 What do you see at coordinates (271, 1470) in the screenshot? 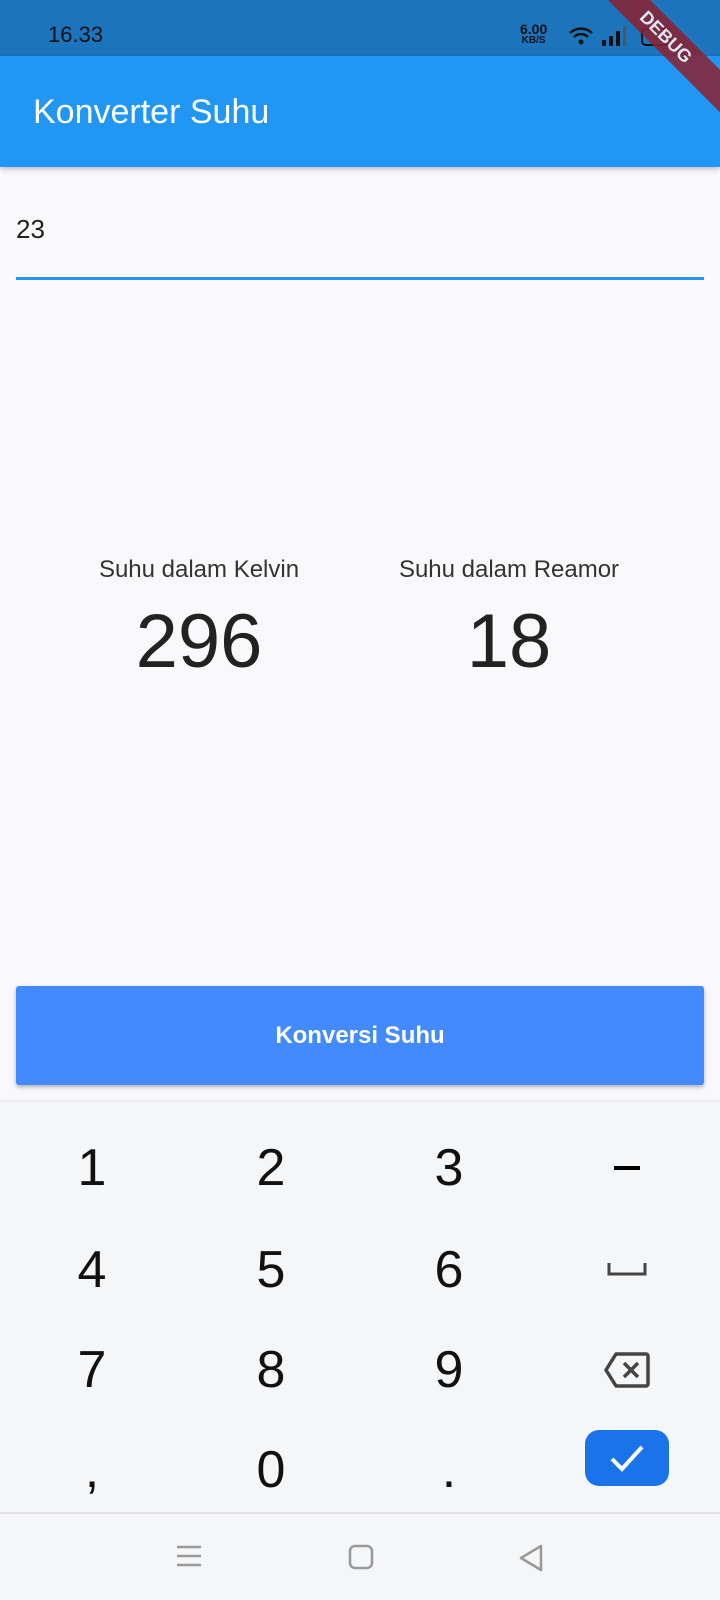
I see `key-0: 0` at bounding box center [271, 1470].